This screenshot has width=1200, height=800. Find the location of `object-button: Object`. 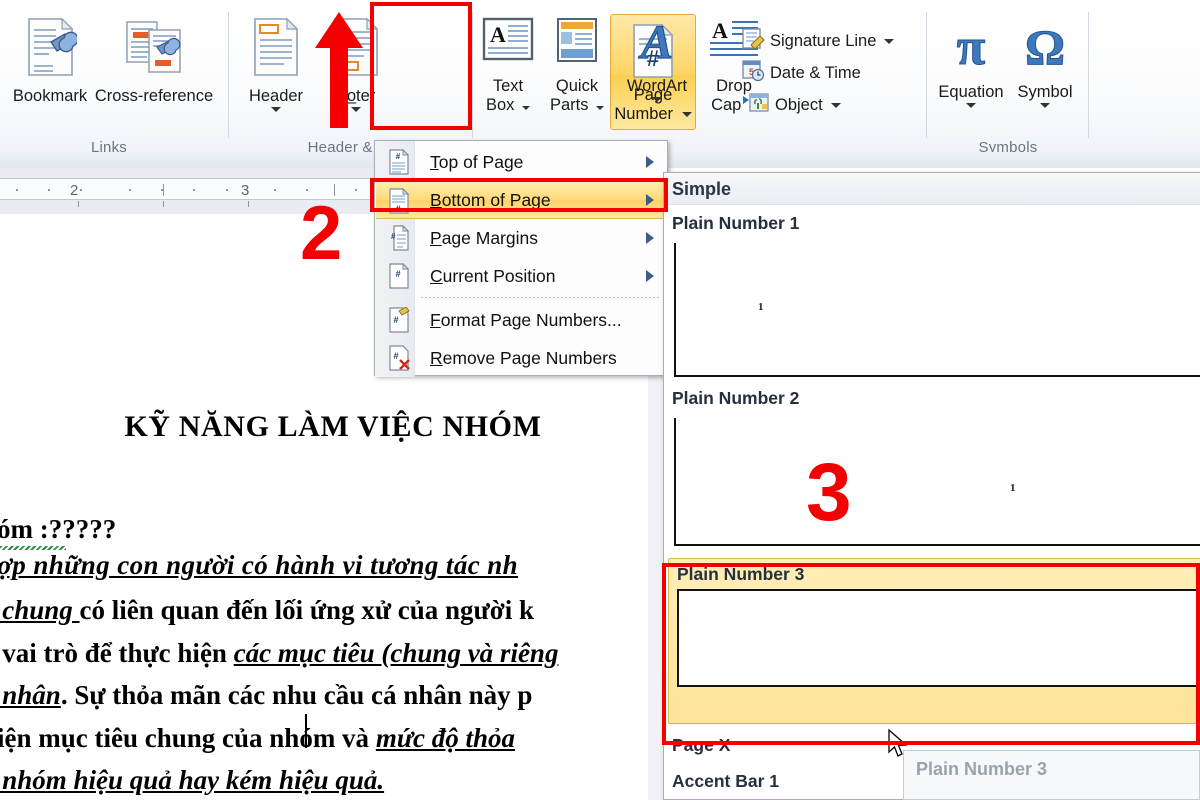

object-button: Object is located at coordinates (791, 105).